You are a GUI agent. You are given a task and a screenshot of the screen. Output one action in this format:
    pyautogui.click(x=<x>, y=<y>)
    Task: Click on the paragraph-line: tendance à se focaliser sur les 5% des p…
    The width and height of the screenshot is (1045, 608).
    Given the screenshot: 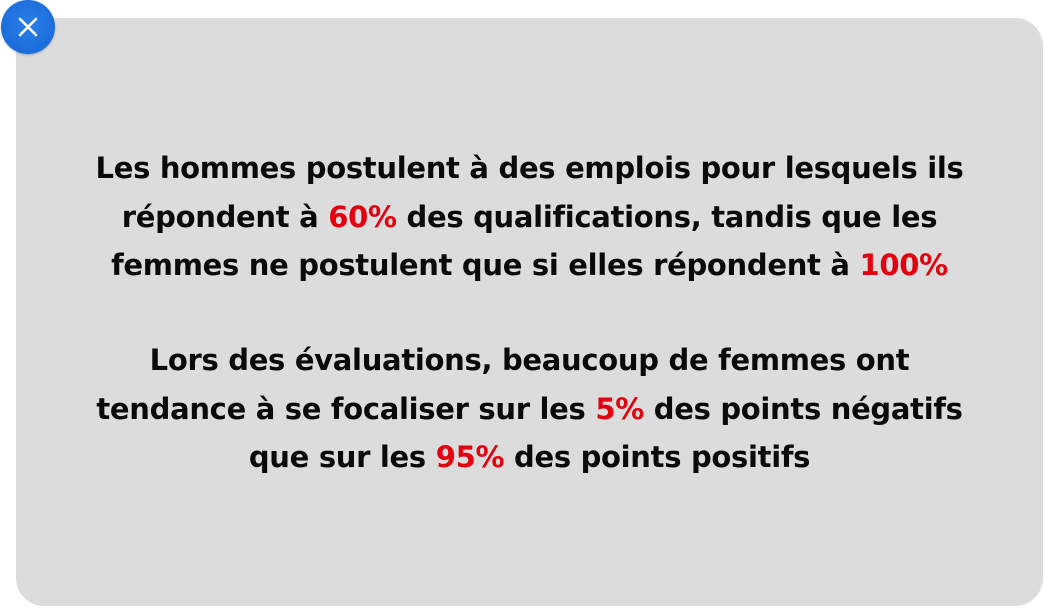 What is the action you would take?
    pyautogui.click(x=529, y=409)
    